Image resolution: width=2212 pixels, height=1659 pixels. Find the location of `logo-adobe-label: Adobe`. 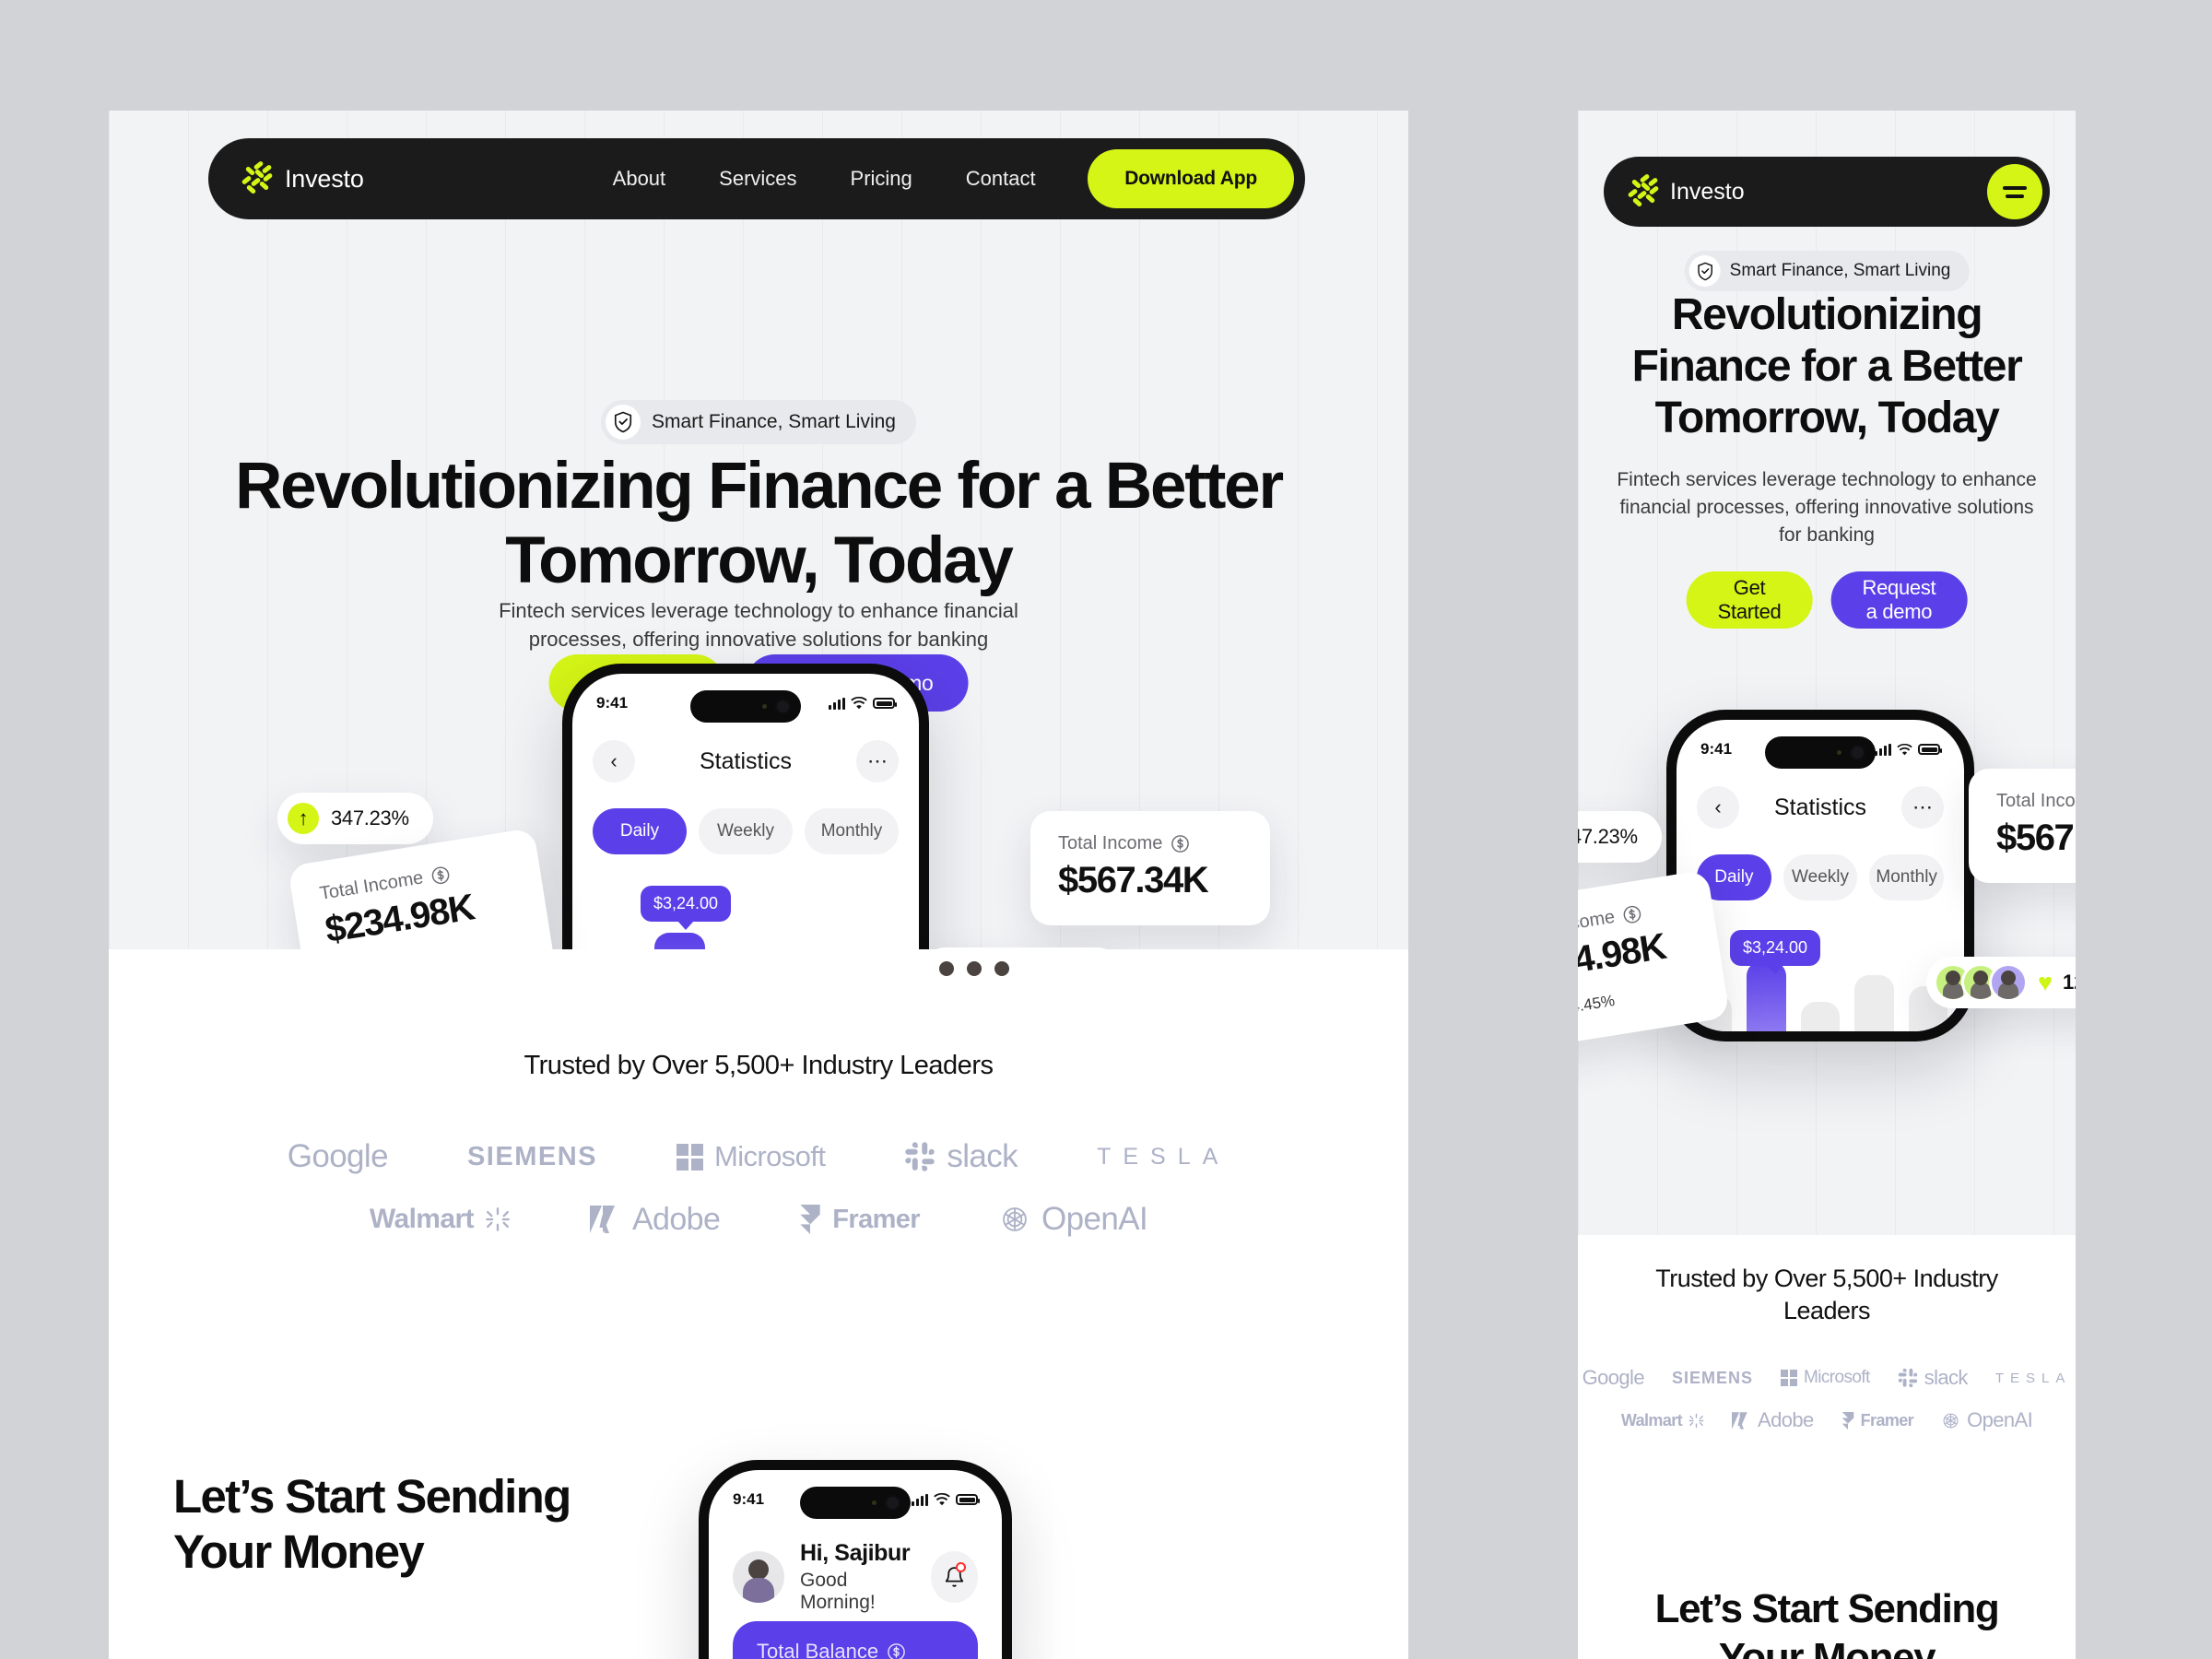

logo-adobe-label: Adobe is located at coordinates (1786, 1420).